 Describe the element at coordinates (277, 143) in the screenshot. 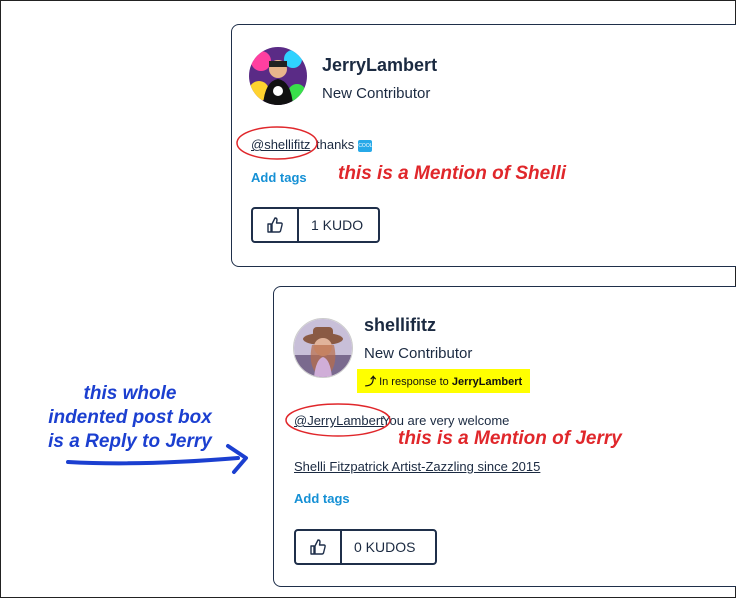

I see `red-circle-mention-shelli` at that location.